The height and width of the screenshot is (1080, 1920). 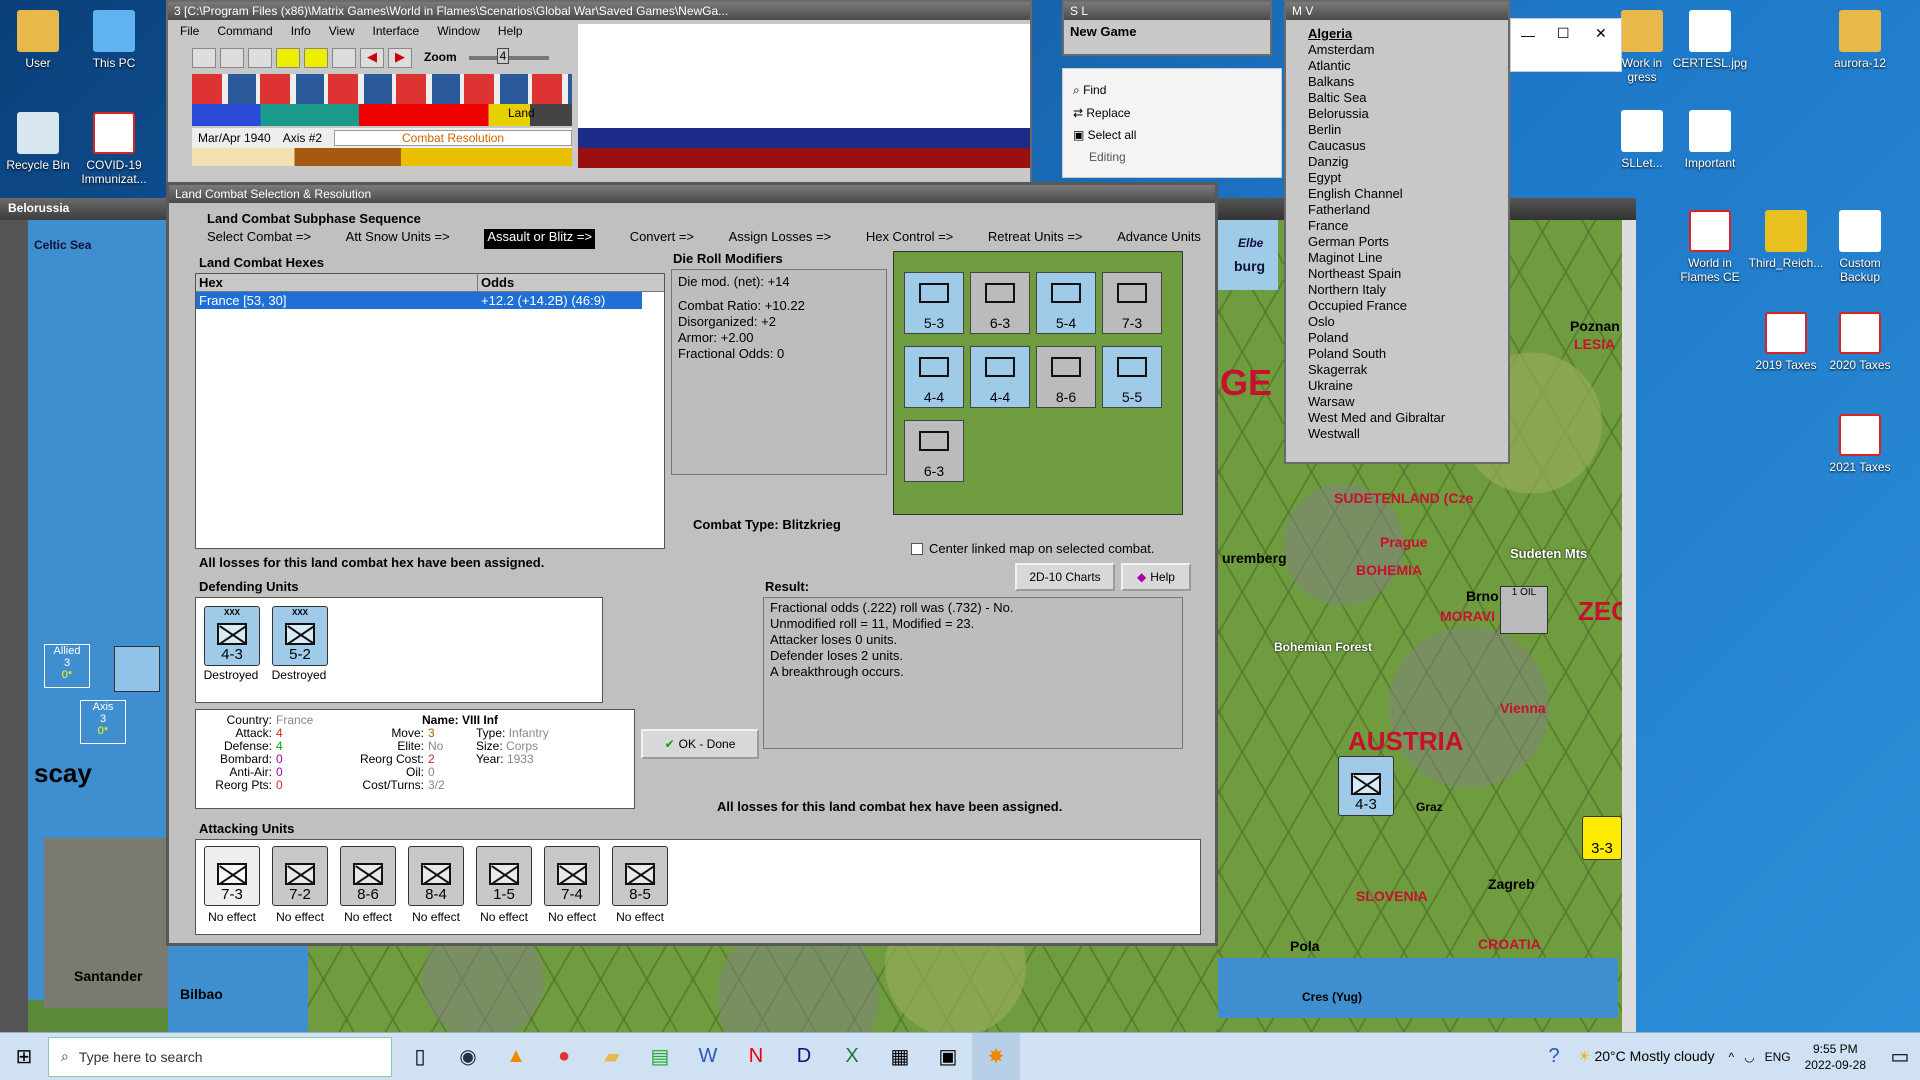 I want to click on desktop-icon-aurora: aurora-12, so click(x=1860, y=40).